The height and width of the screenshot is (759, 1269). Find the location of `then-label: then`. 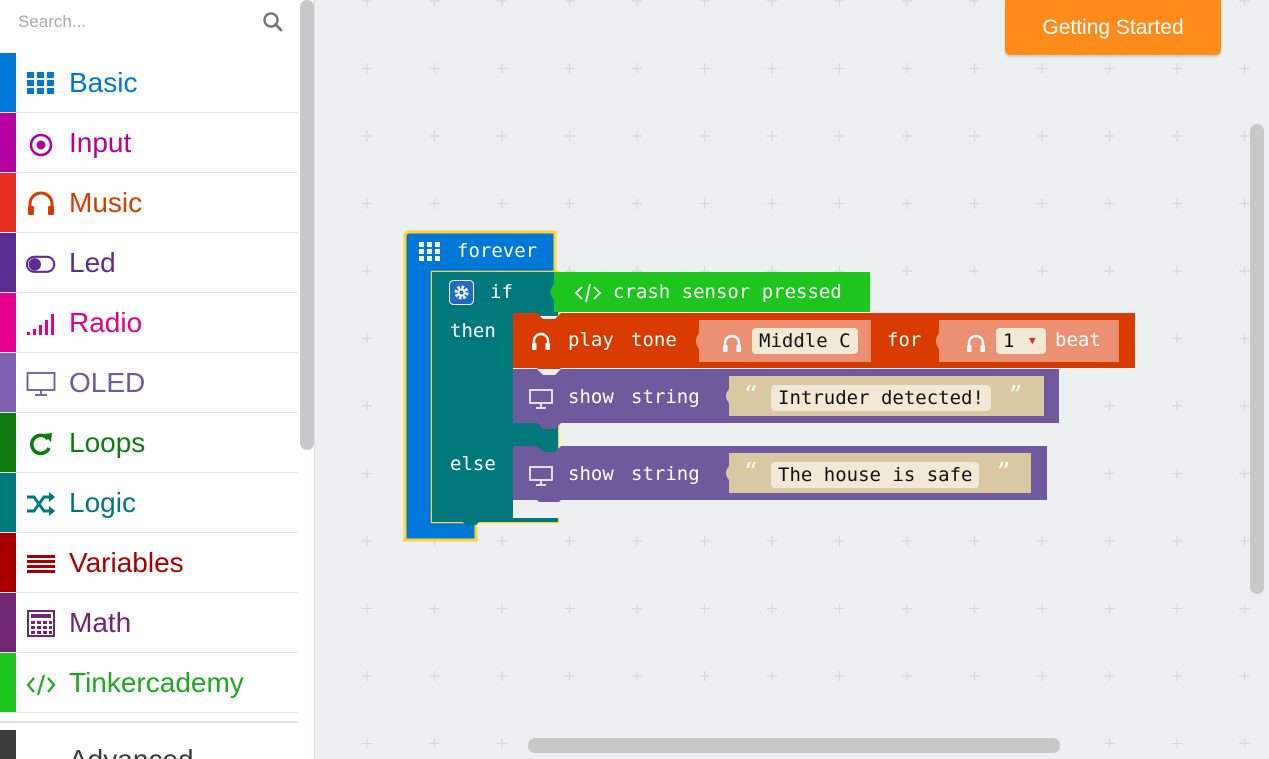

then-label: then is located at coordinates (473, 331).